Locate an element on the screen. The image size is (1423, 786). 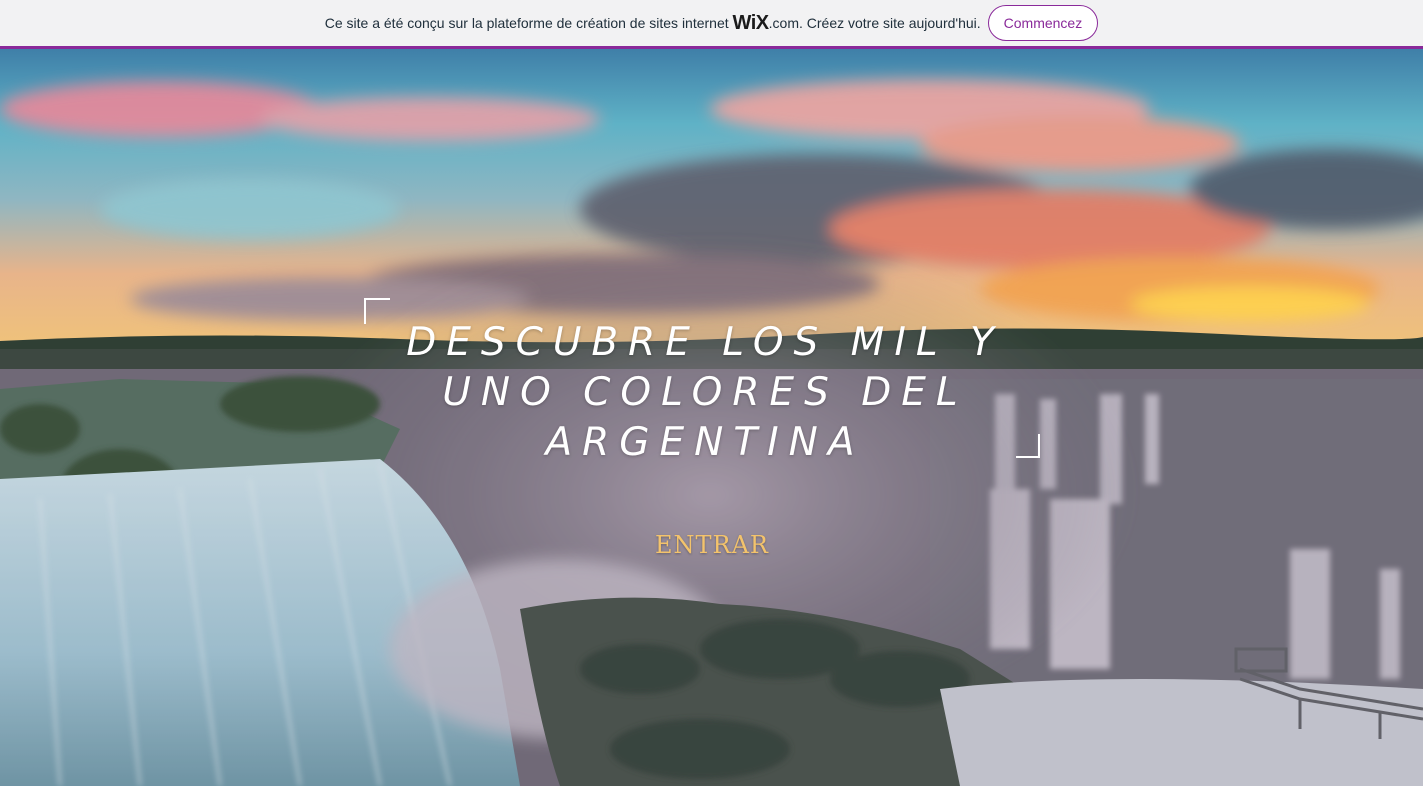
banner-logo-suffix: .com. is located at coordinates (785, 22).